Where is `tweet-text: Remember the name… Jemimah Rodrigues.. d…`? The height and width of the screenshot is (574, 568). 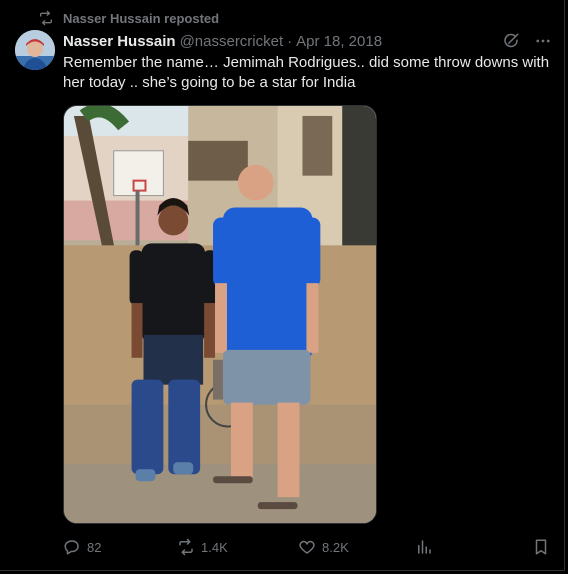
tweet-text: Remember the name… Jemimah Rodrigues.. d… is located at coordinates (306, 72).